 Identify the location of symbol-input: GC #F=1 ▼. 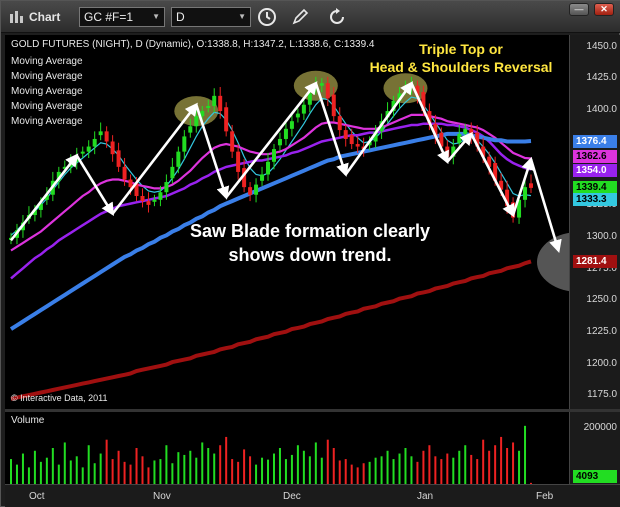
(122, 17).